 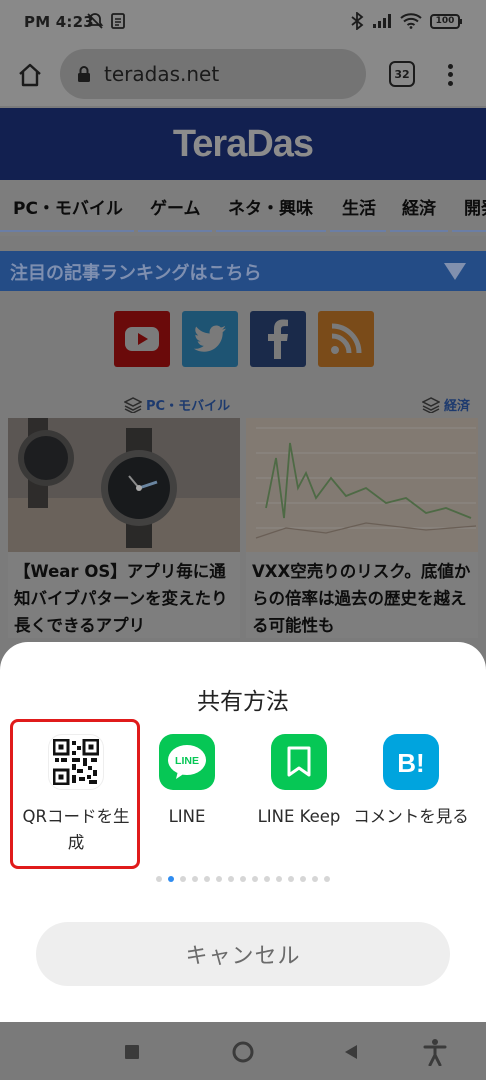 I want to click on twitter-icon, so click(x=209, y=338).